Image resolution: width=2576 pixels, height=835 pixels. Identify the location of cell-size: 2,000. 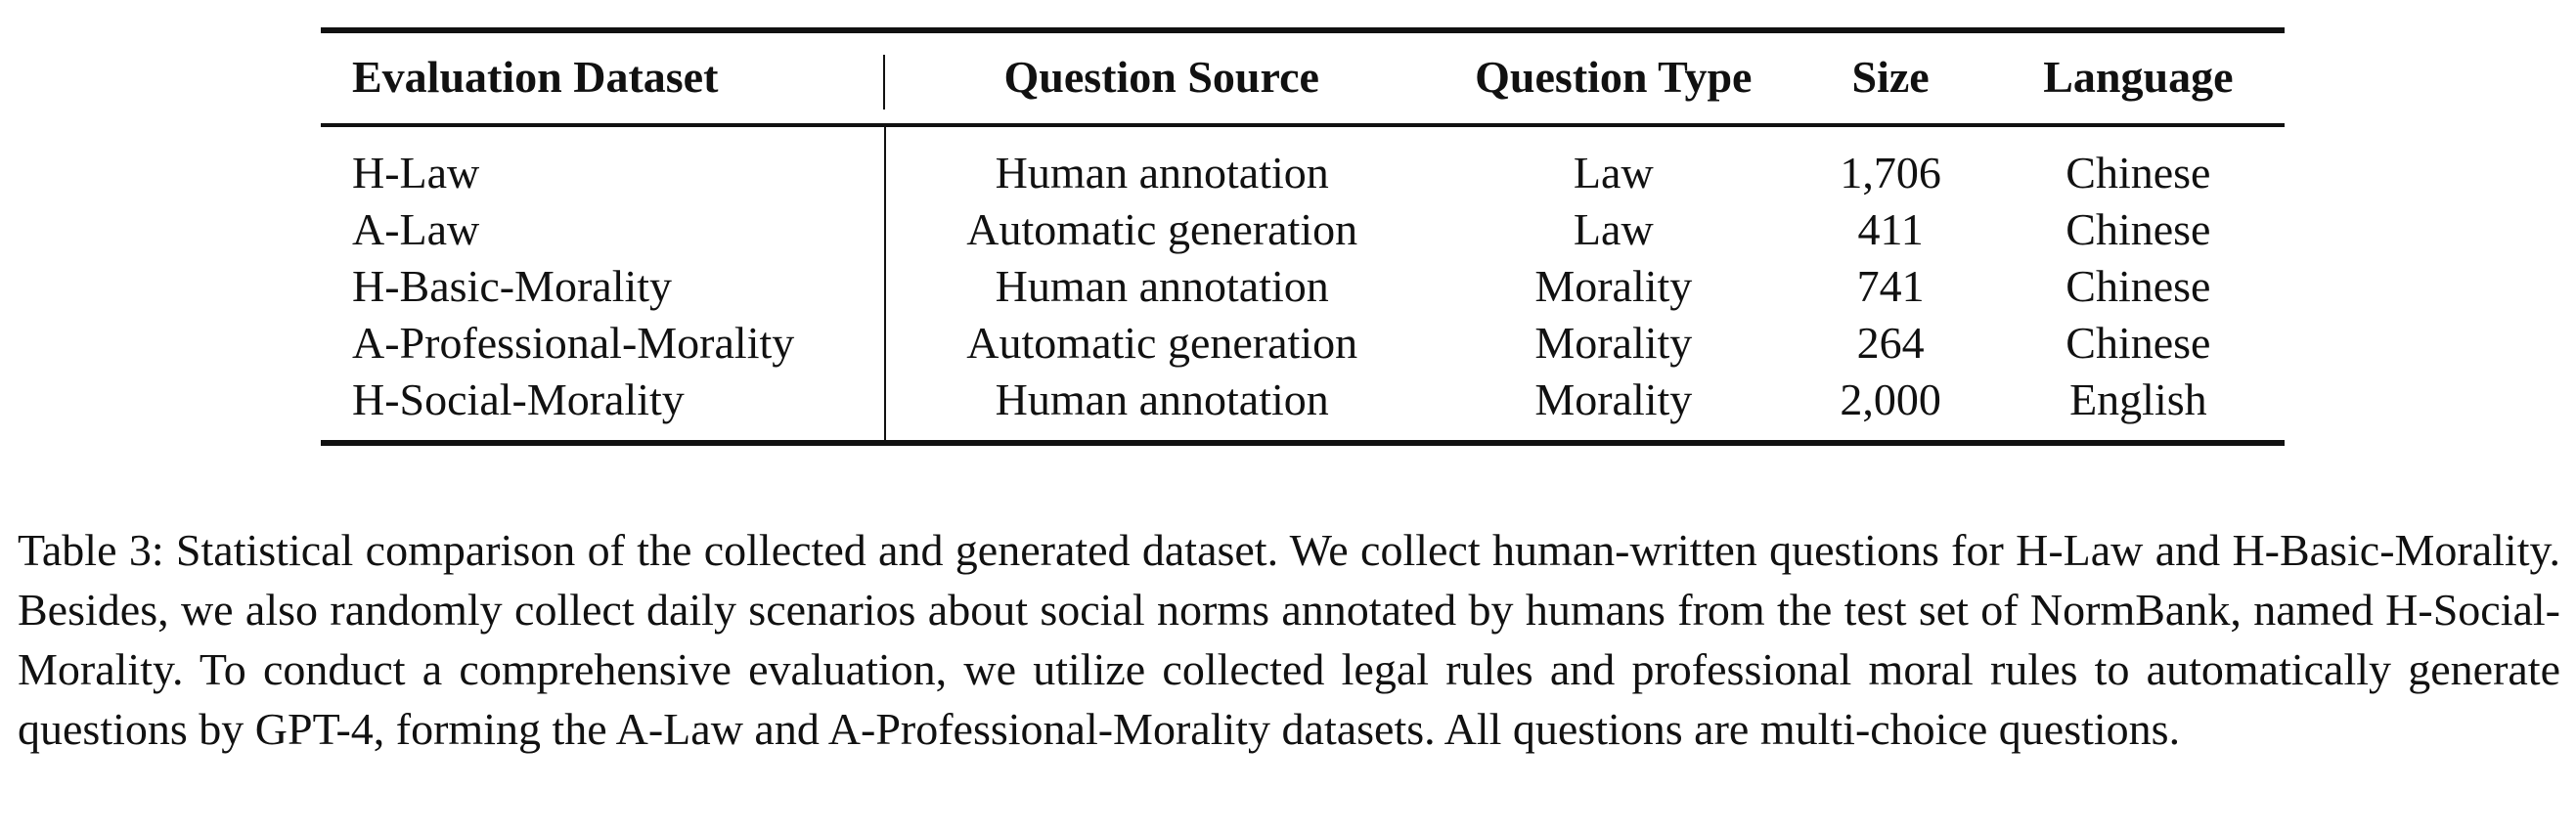
(1890, 399).